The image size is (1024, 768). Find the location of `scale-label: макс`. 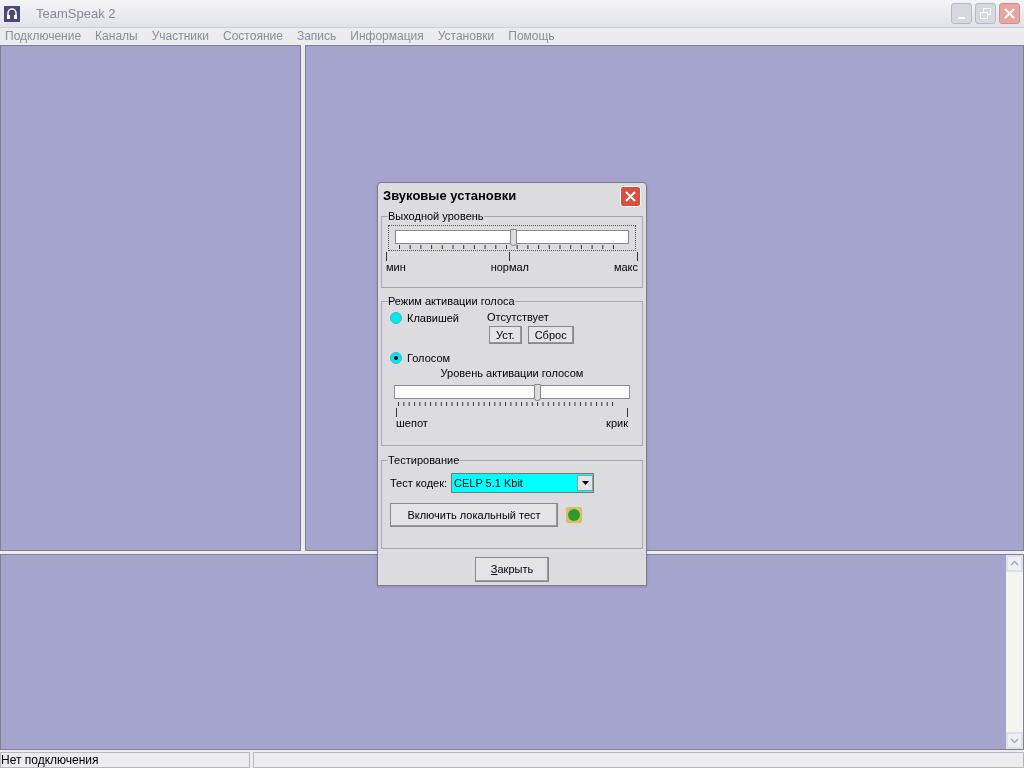

scale-label: макс is located at coordinates (625, 267).